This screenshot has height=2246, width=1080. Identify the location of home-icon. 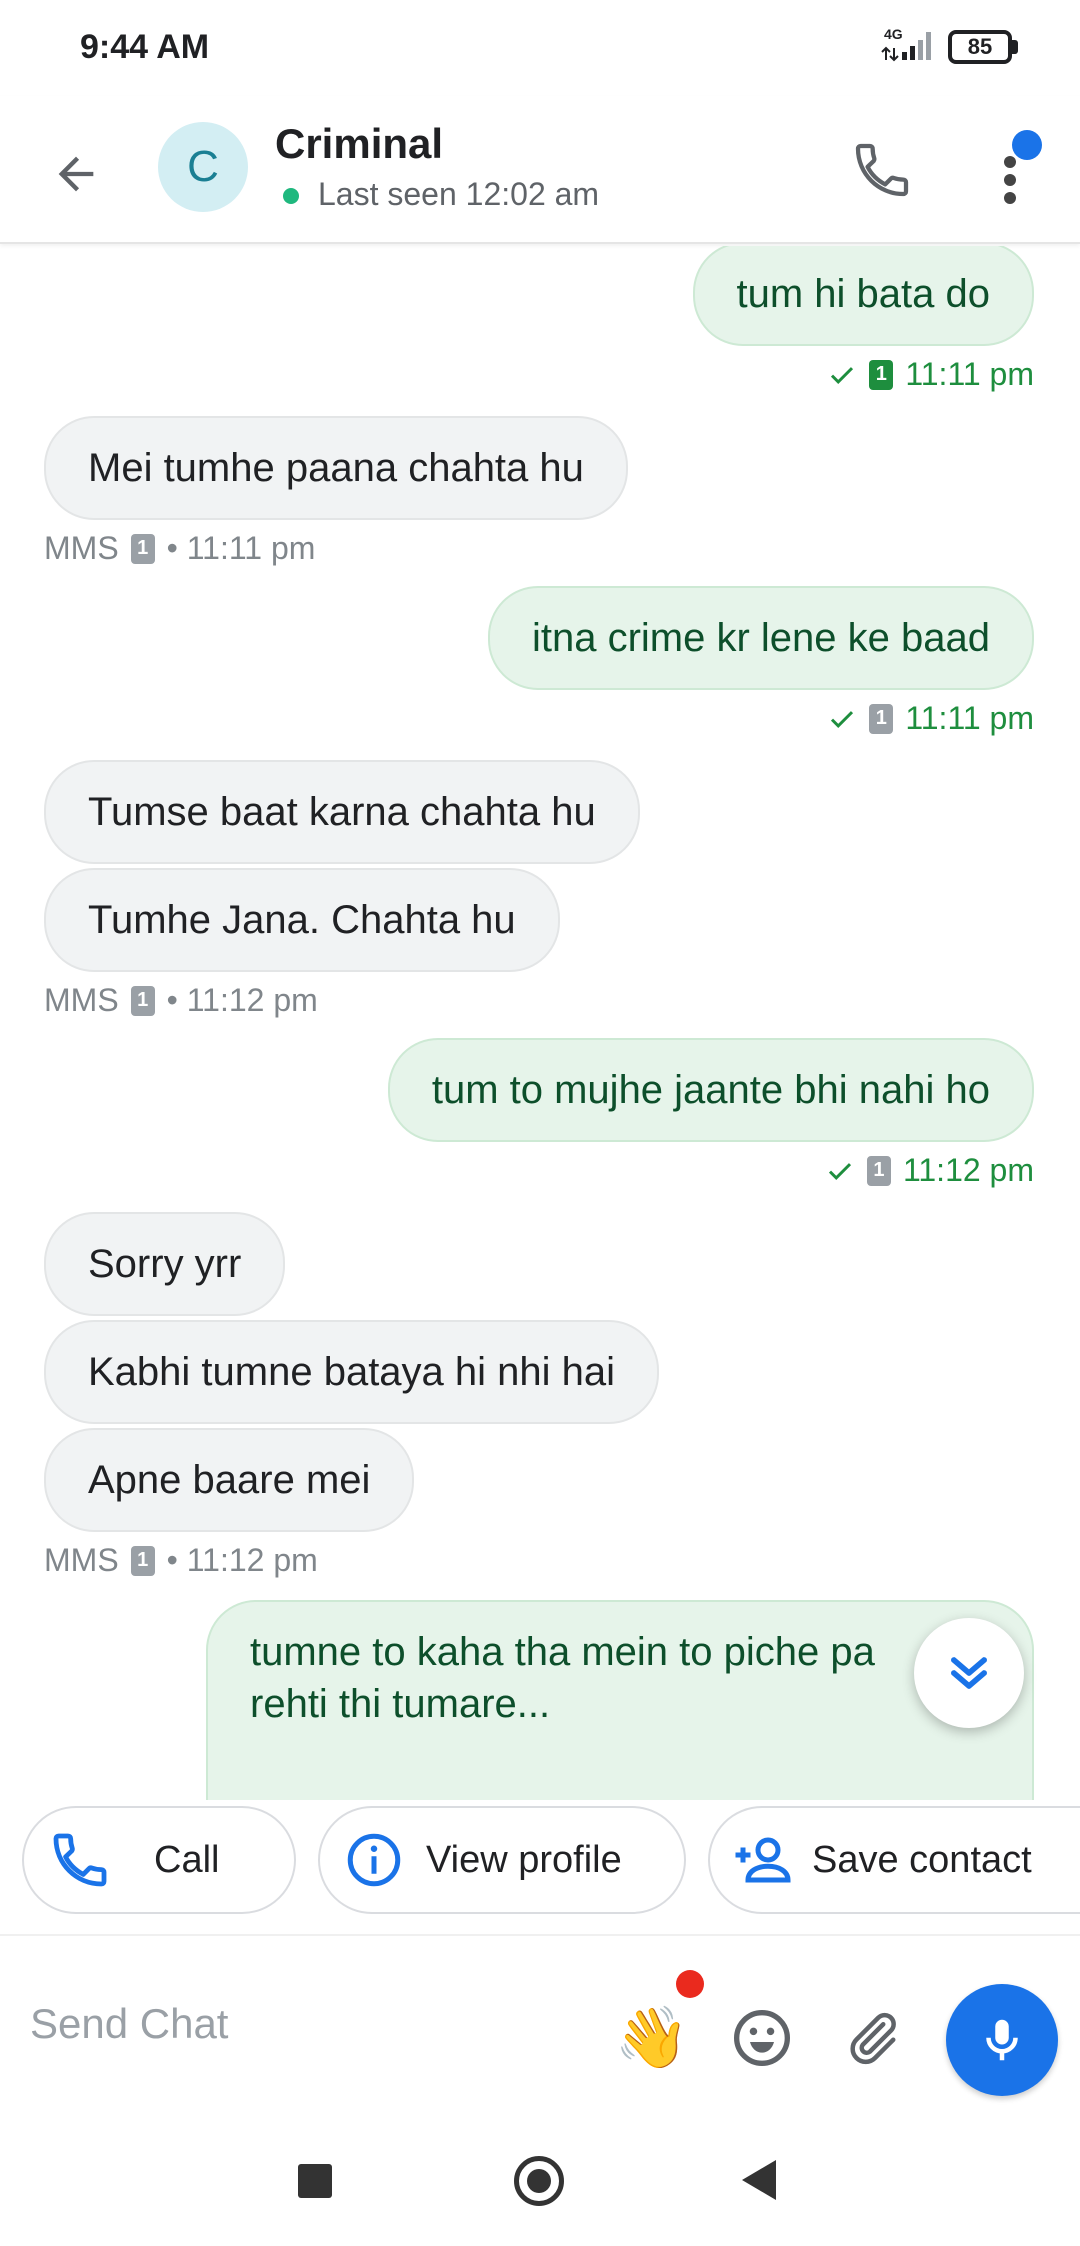
(539, 2181).